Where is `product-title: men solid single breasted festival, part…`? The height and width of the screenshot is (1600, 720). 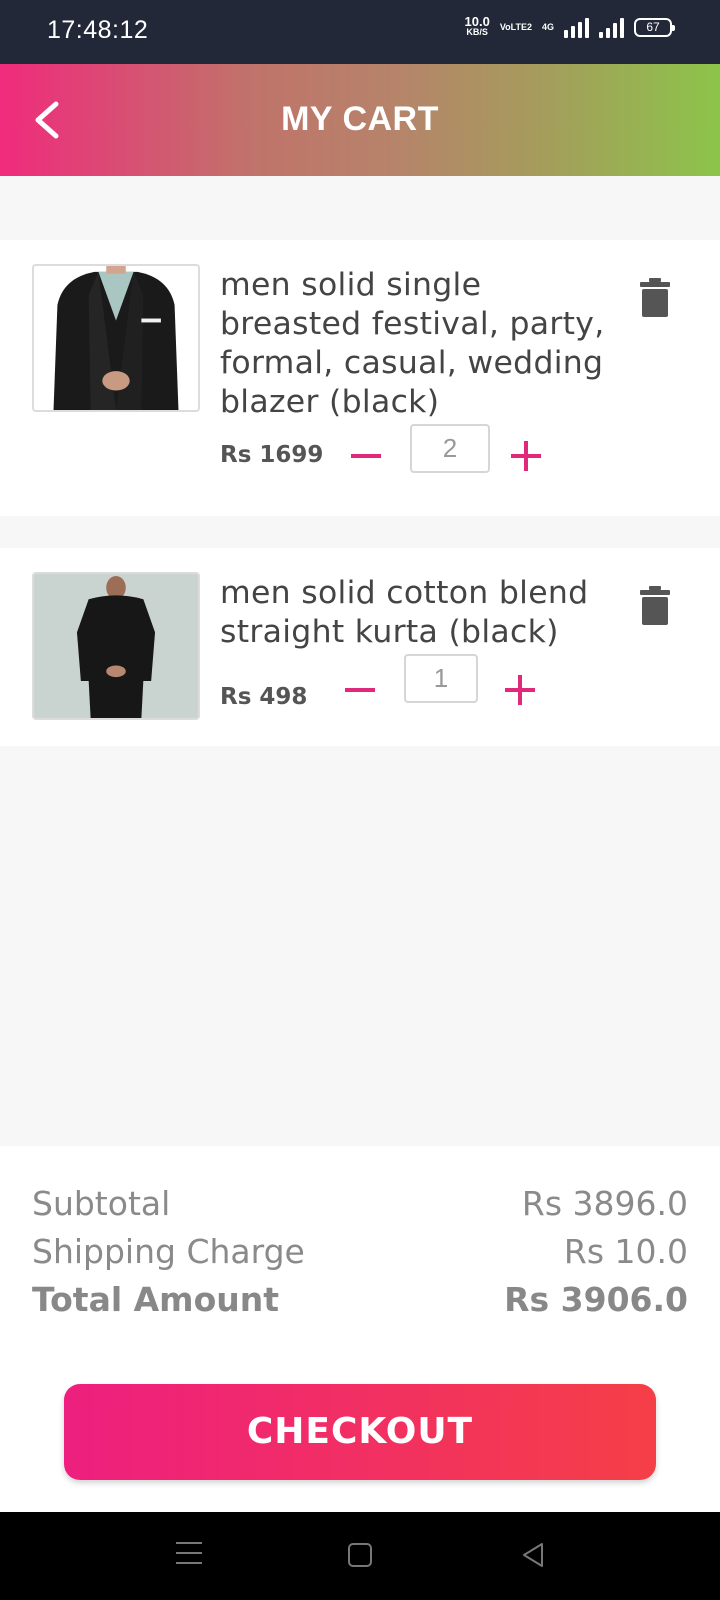
product-title: men solid single breasted festival, part… is located at coordinates (420, 344).